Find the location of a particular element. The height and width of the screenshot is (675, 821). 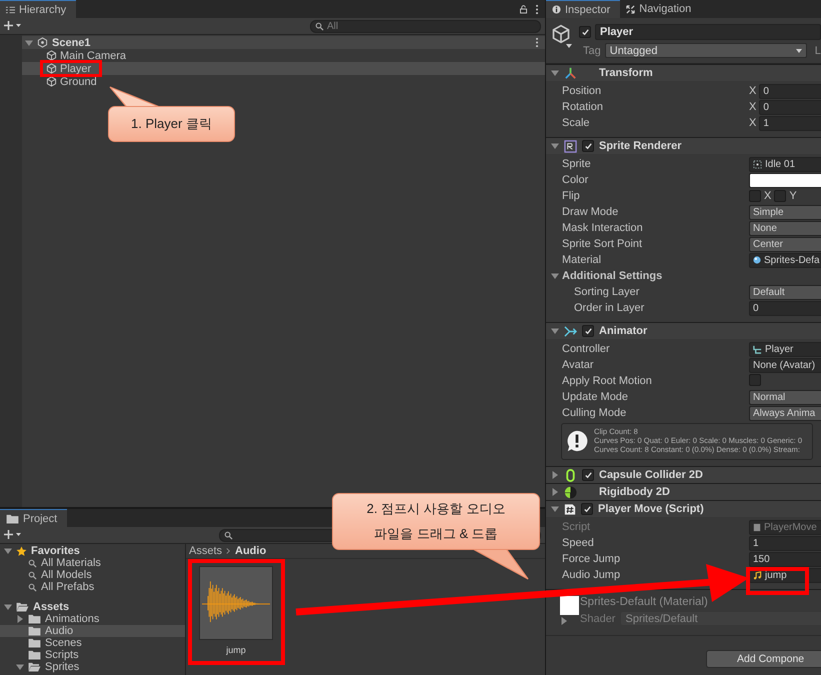

hierarchy-item: Ground is located at coordinates (283, 81).